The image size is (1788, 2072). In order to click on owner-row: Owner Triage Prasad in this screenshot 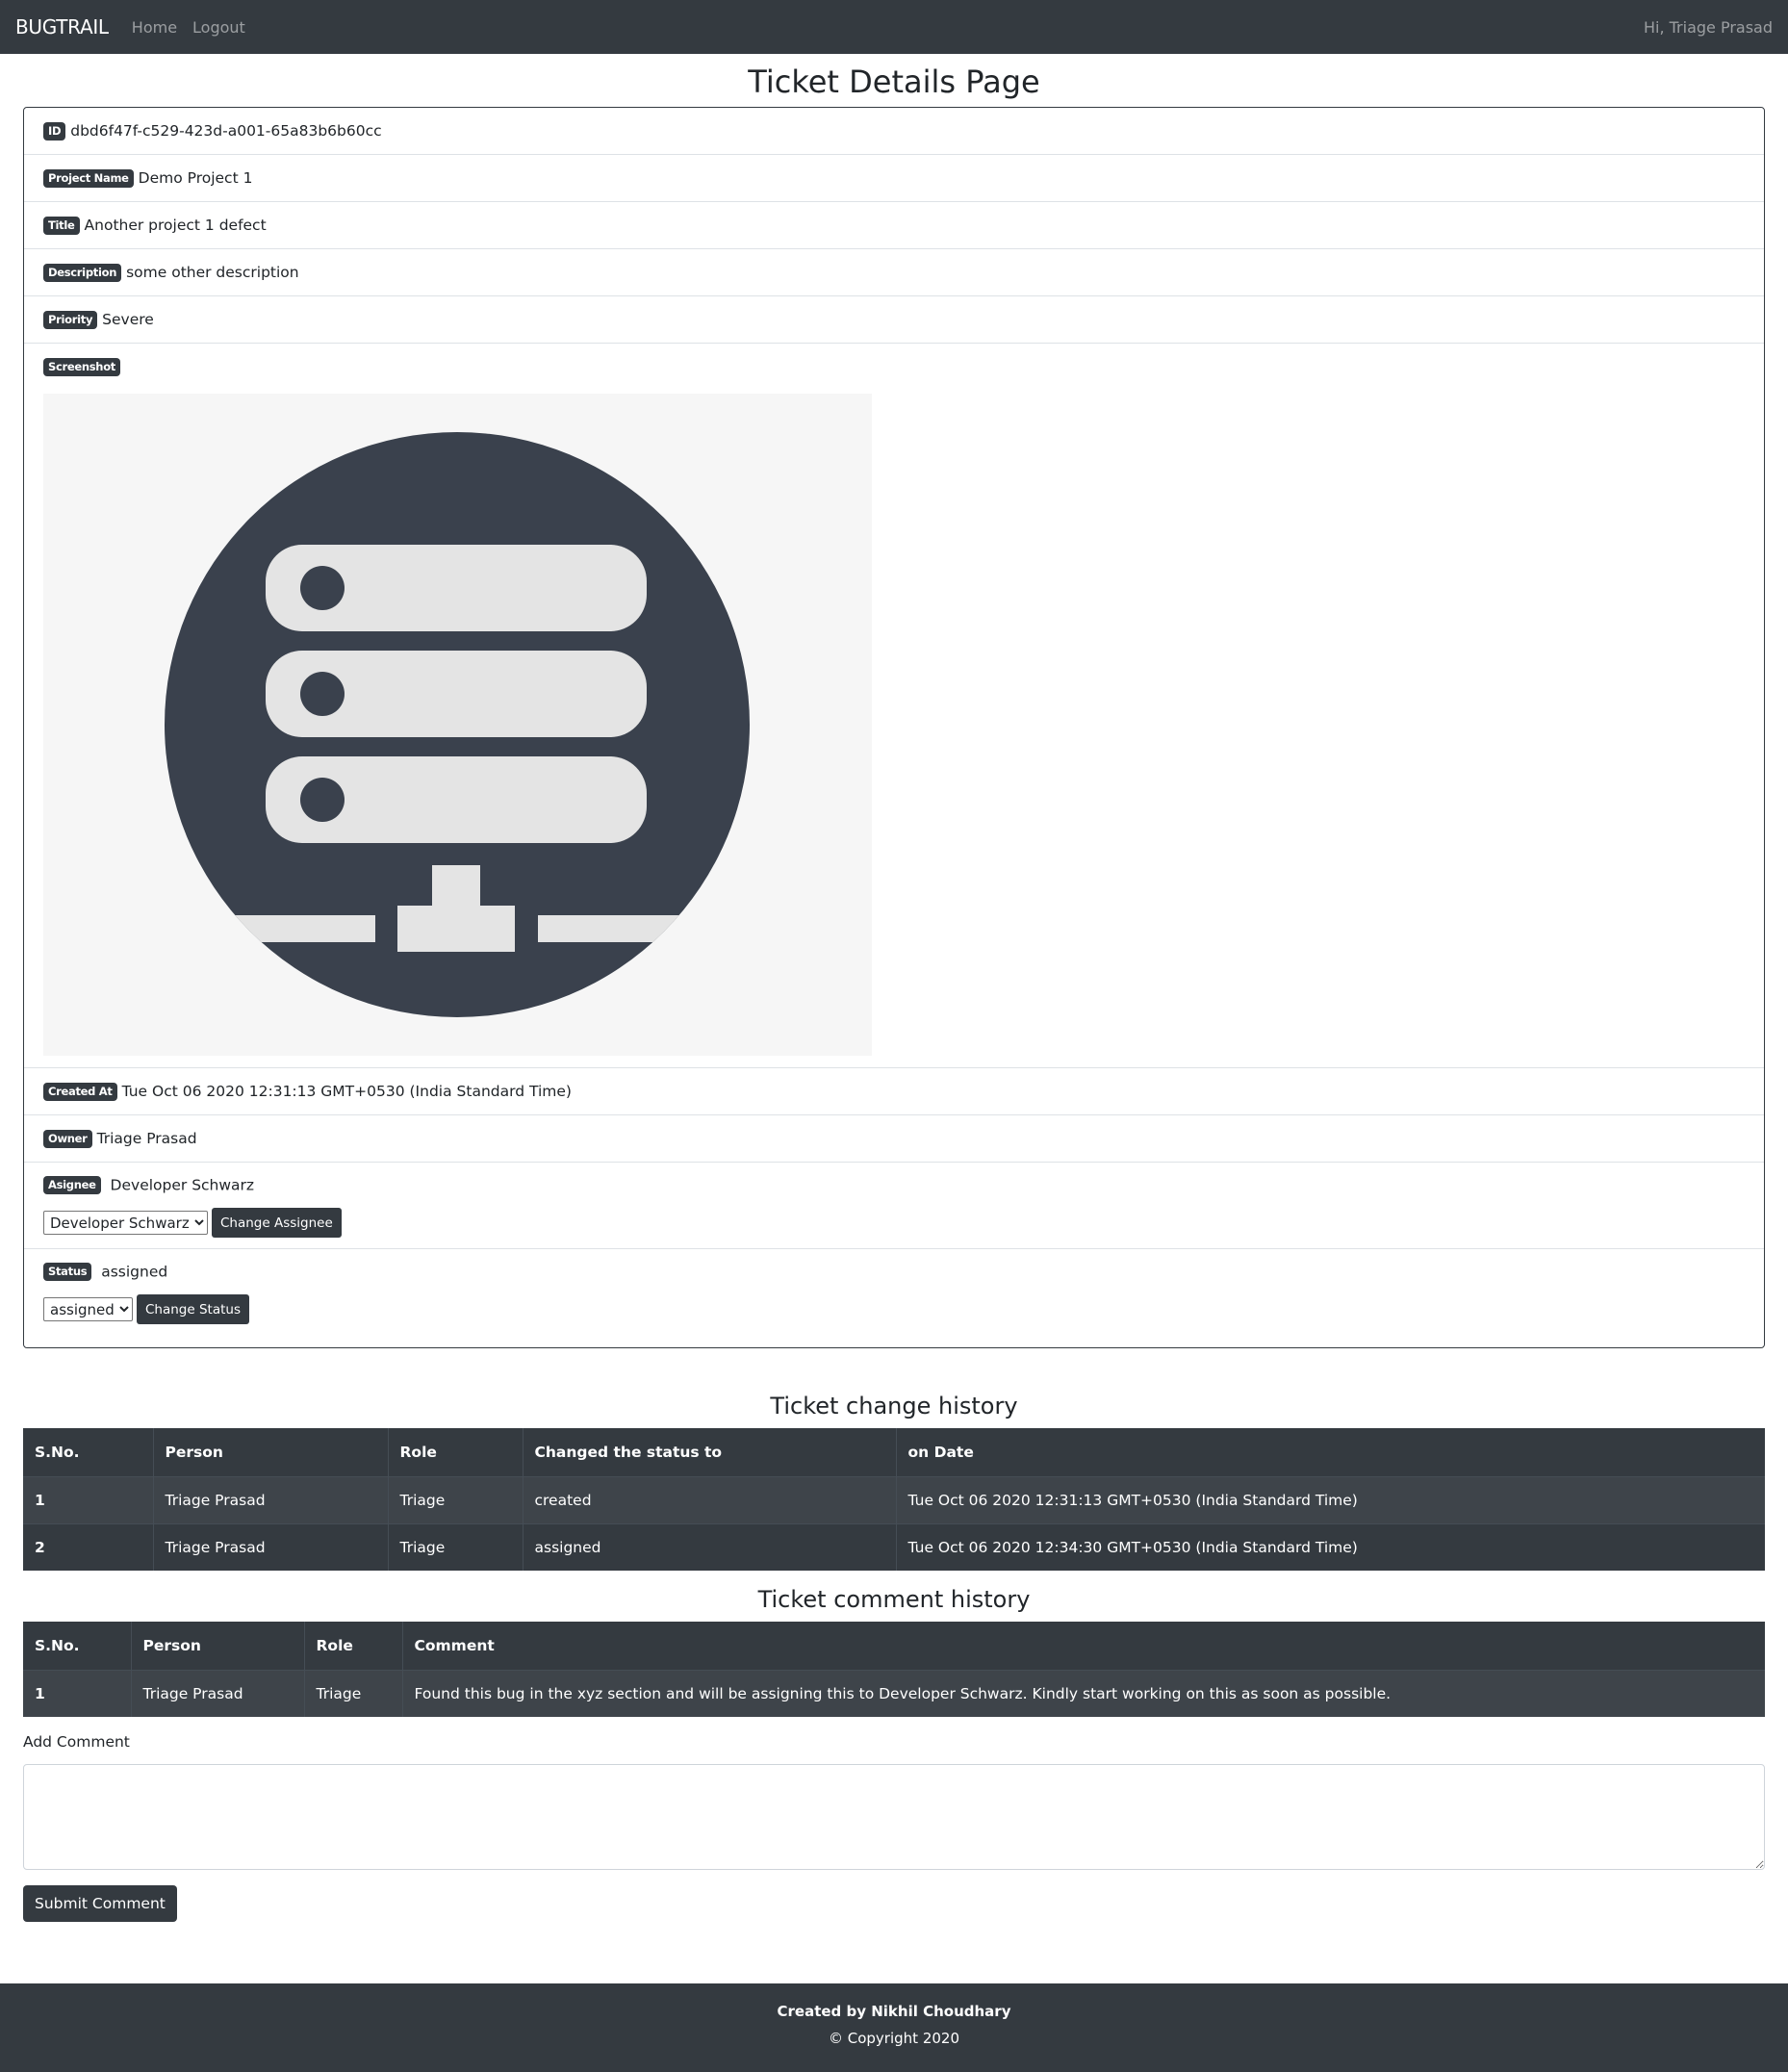, I will do `click(894, 1139)`.